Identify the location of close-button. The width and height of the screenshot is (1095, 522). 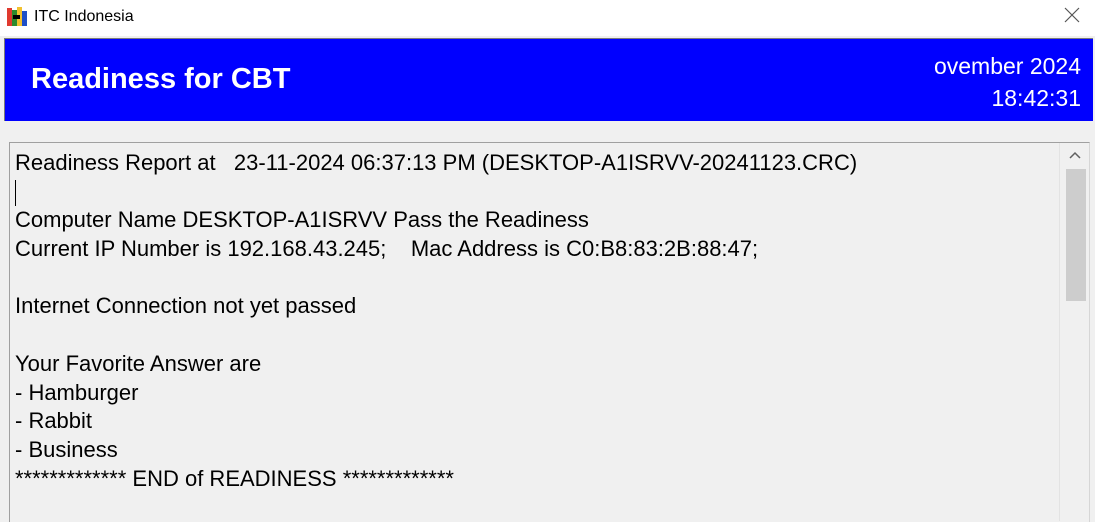
(1072, 17).